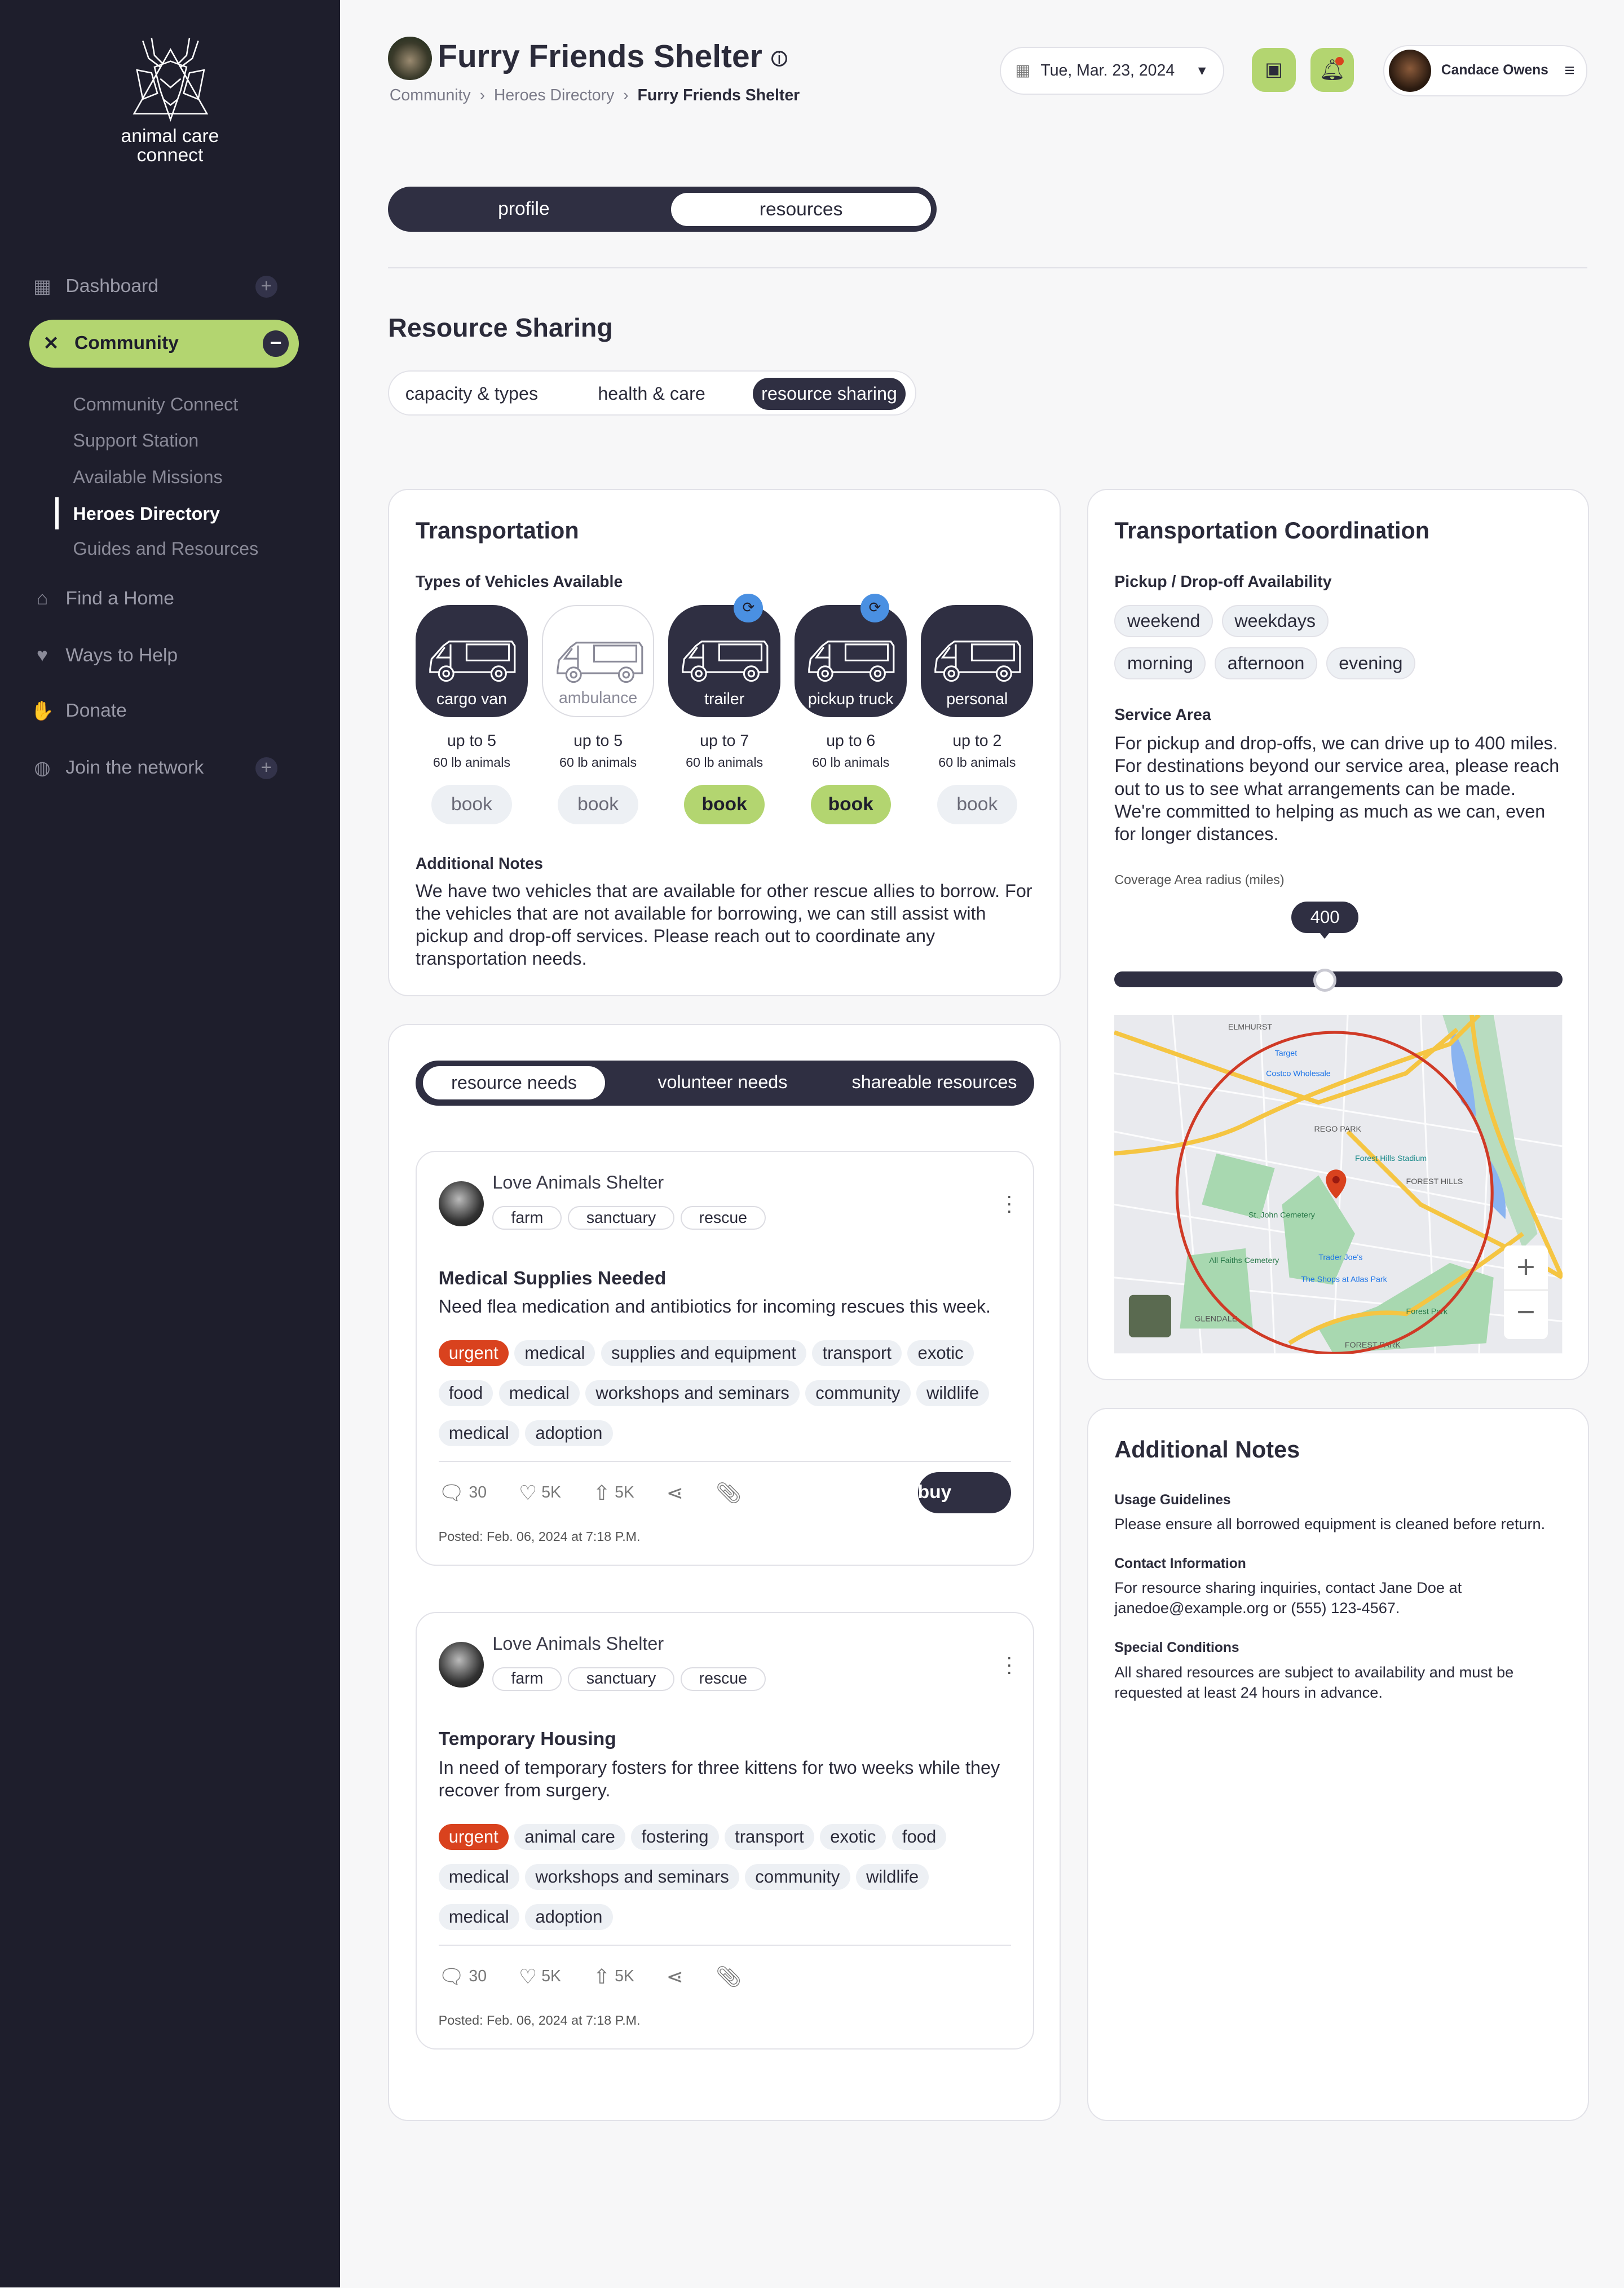 The image size is (1624, 2288). I want to click on slider-thumb, so click(1325, 980).